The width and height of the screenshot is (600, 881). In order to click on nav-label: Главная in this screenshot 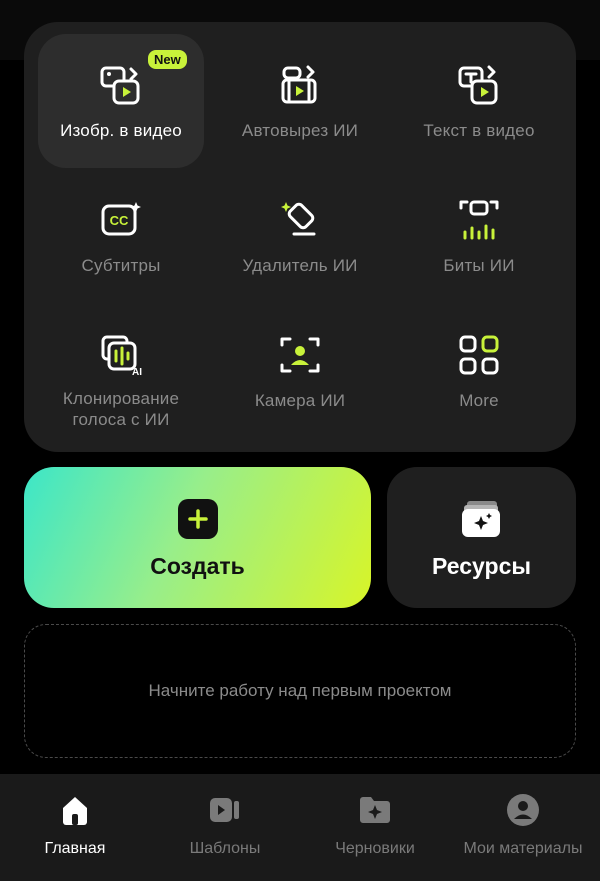, I will do `click(75, 848)`.